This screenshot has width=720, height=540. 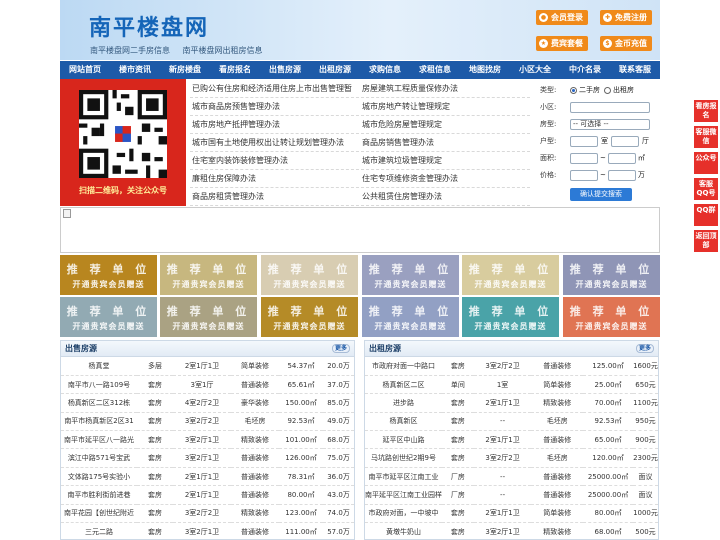 What do you see at coordinates (99, 477) in the screenshot?
I see `listing-title-link: 文体路175号实验小` at bounding box center [99, 477].